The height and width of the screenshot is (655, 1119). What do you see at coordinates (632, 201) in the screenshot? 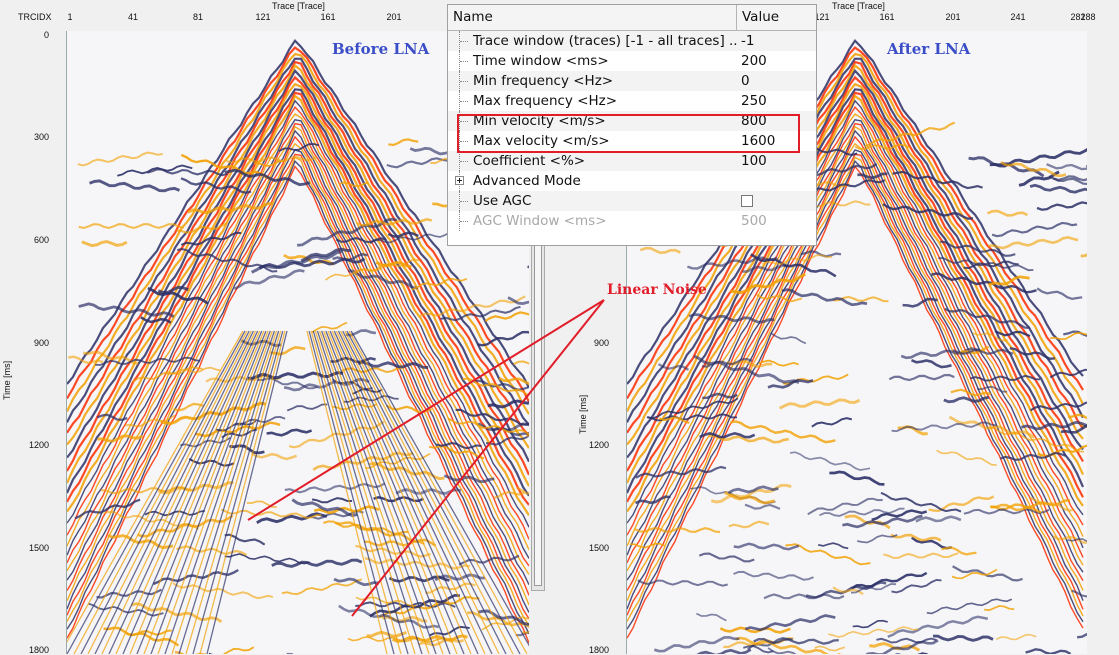
I see `param-row-use-agc: Use AGC` at bounding box center [632, 201].